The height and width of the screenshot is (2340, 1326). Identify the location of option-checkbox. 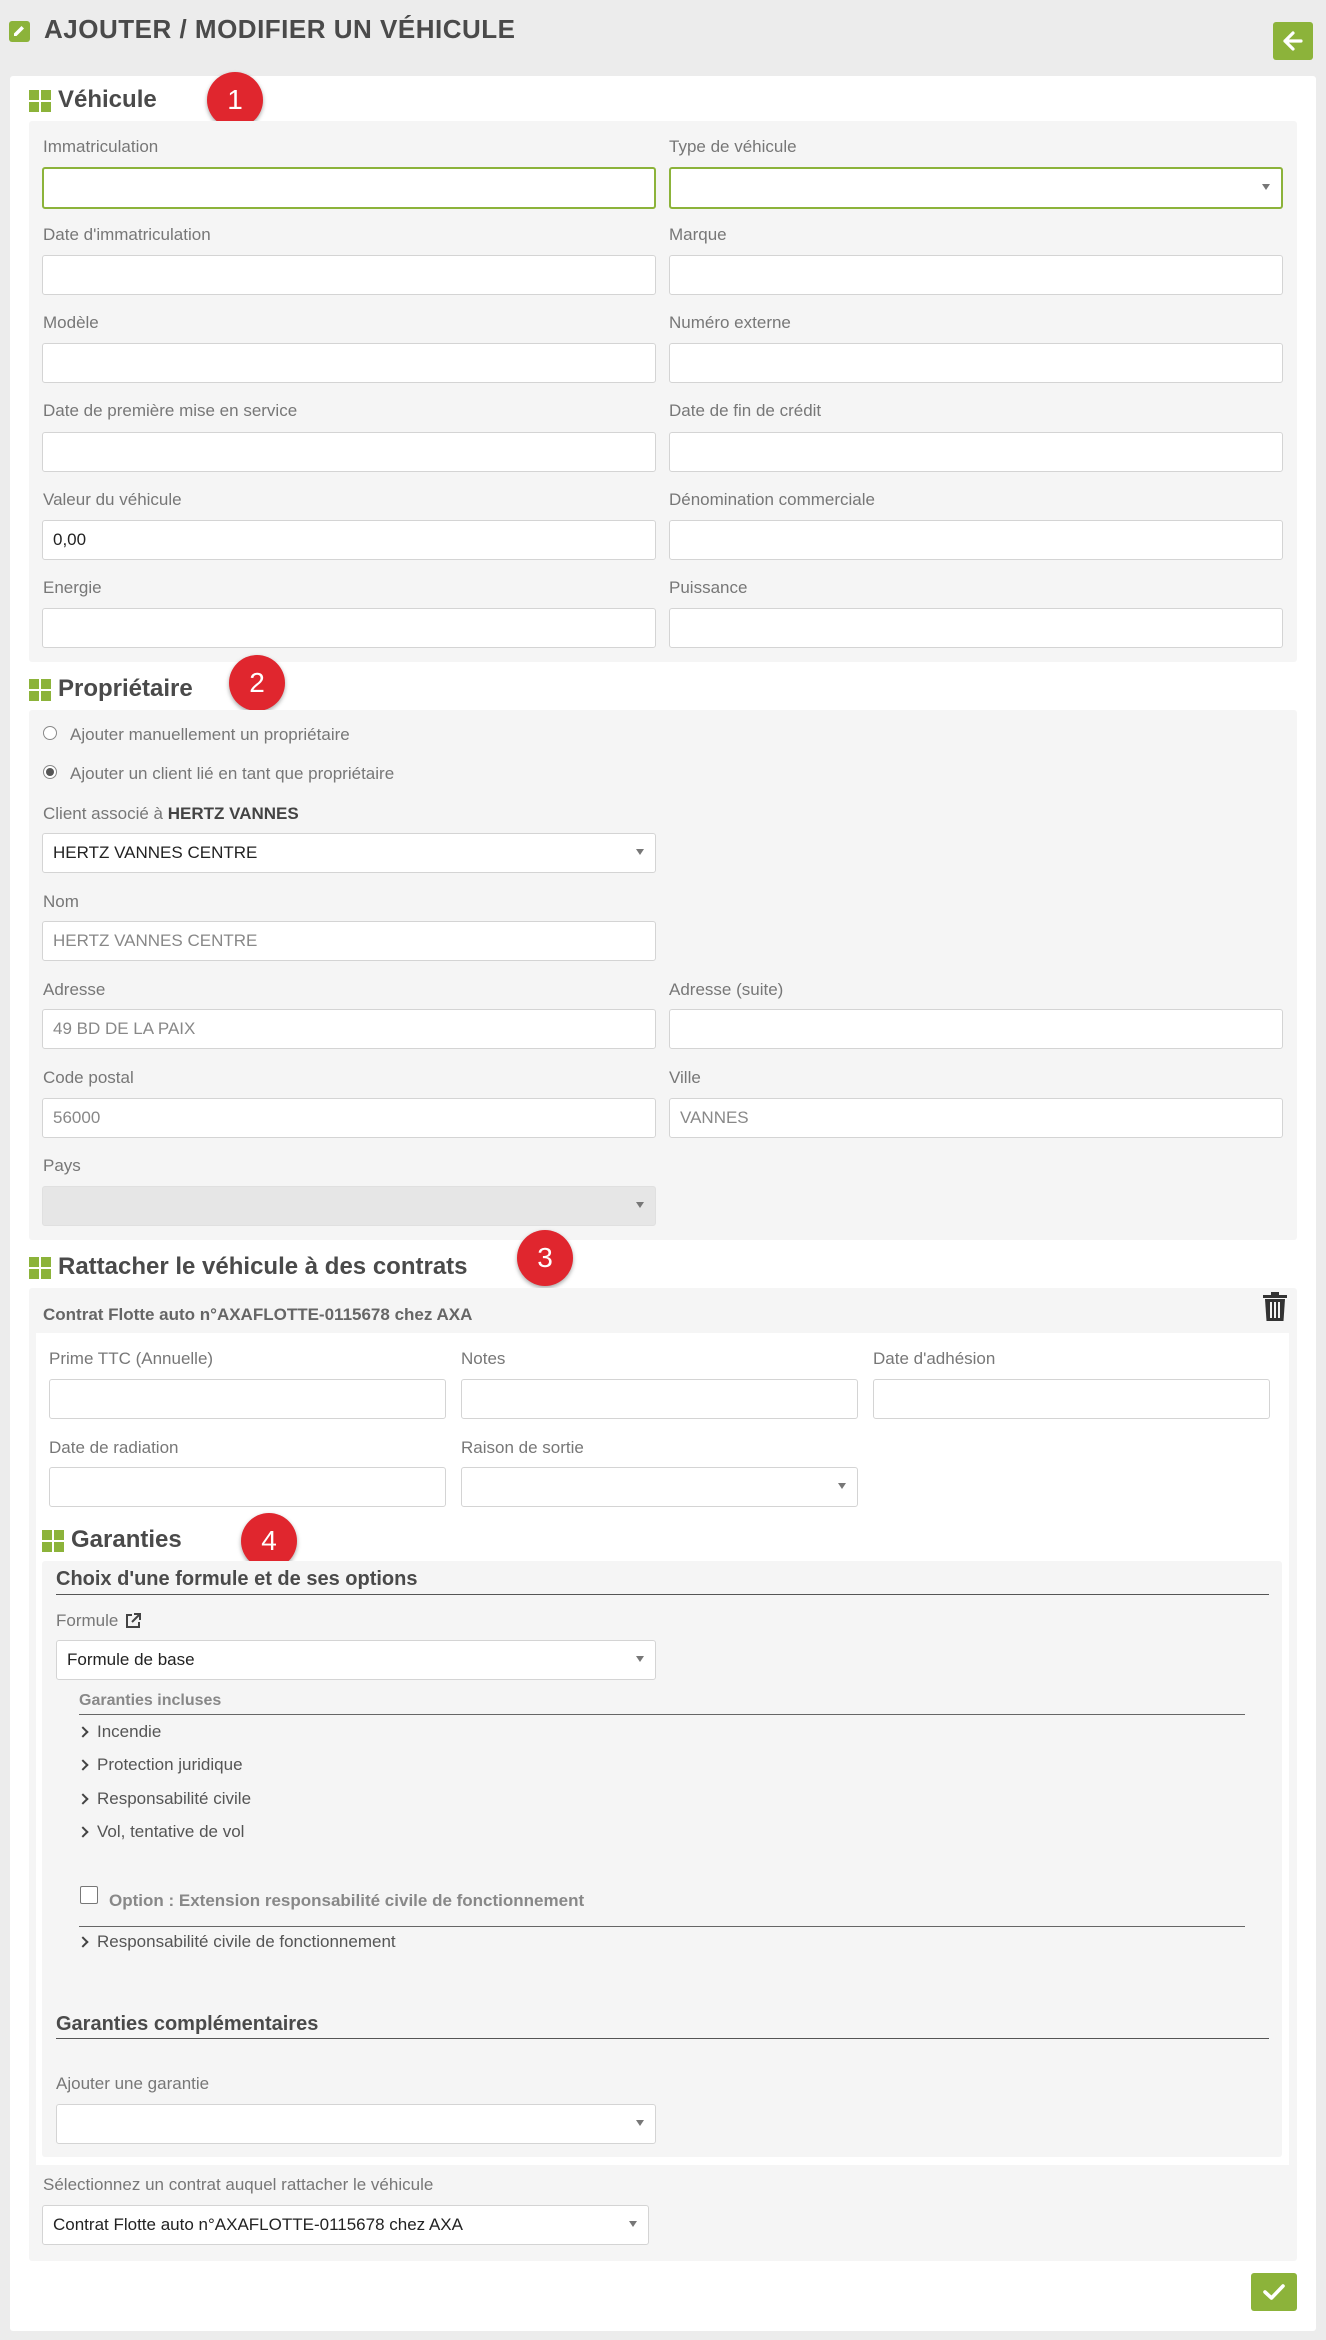
(89, 1895).